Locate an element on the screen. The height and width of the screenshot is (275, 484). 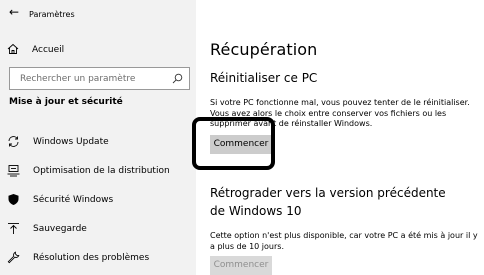
app-title: Paramètres is located at coordinates (52, 14).